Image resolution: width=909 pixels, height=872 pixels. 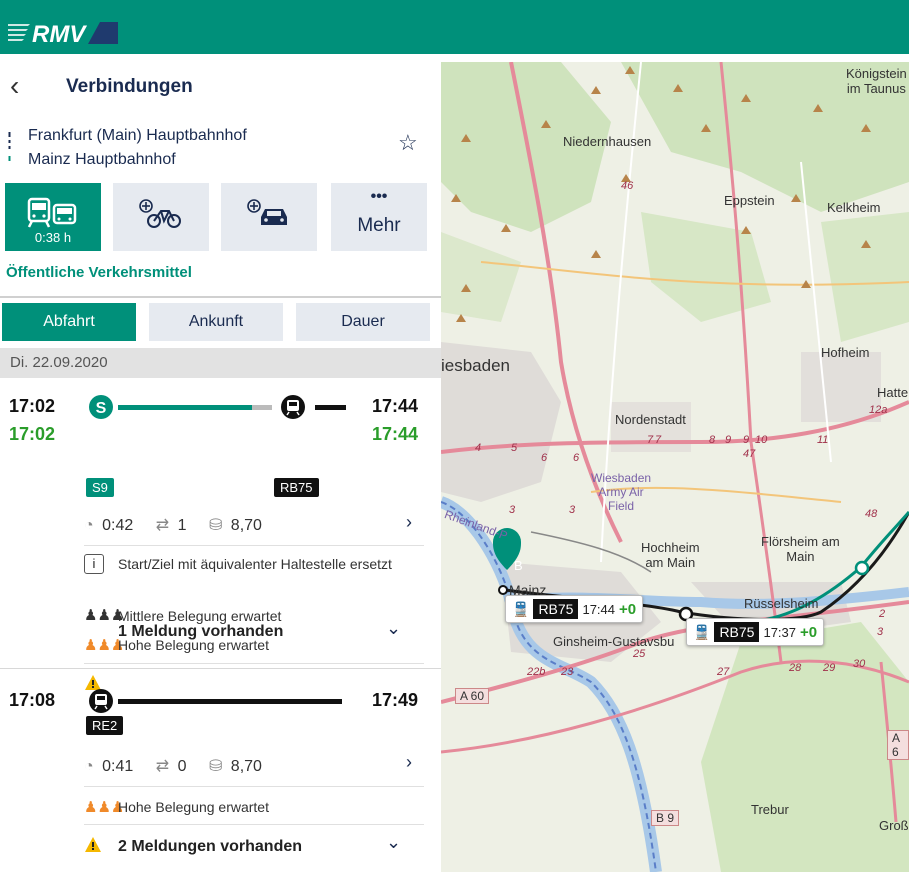 What do you see at coordinates (210, 847) in the screenshot?
I see `messages-text: 2 Meldungen vorhanden` at bounding box center [210, 847].